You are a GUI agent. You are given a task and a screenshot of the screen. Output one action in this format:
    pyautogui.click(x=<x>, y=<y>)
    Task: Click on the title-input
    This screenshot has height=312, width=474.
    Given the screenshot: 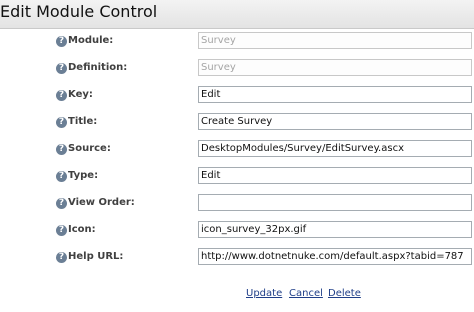 What is the action you would take?
    pyautogui.click(x=335, y=121)
    